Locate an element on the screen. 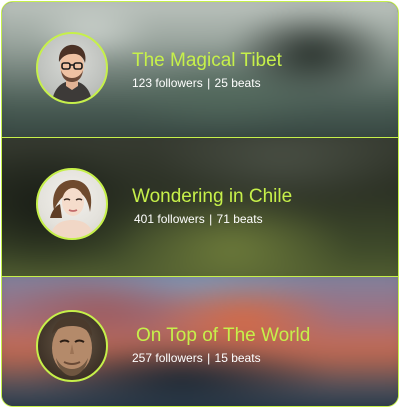  avatar-photo-man is located at coordinates (72, 346).